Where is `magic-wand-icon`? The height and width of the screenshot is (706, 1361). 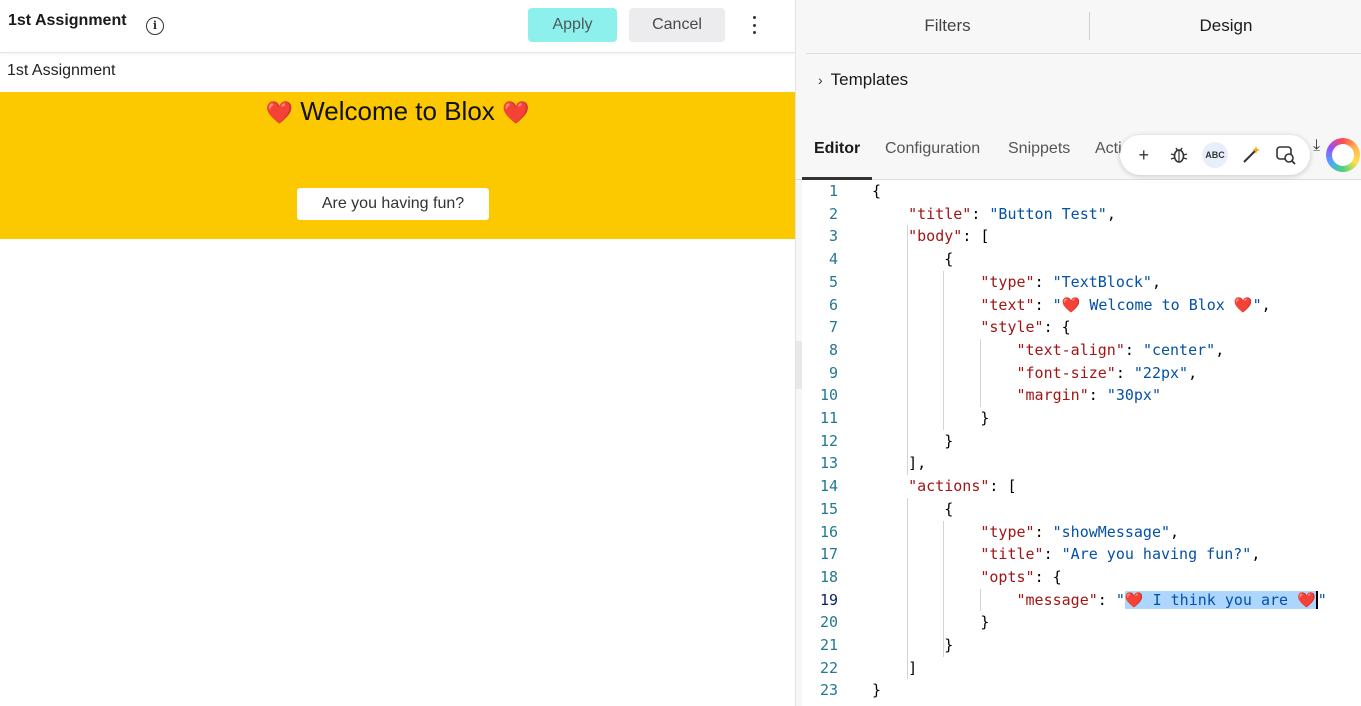 magic-wand-icon is located at coordinates (1251, 155).